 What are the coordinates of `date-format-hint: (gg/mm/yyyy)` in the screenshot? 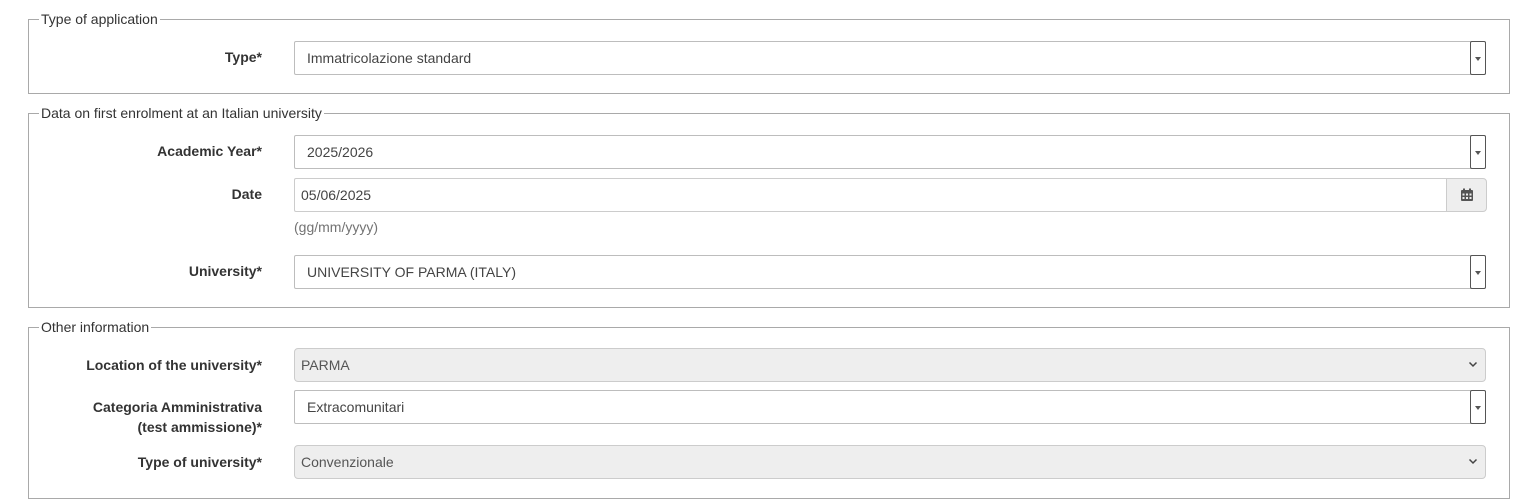 It's located at (336, 227).